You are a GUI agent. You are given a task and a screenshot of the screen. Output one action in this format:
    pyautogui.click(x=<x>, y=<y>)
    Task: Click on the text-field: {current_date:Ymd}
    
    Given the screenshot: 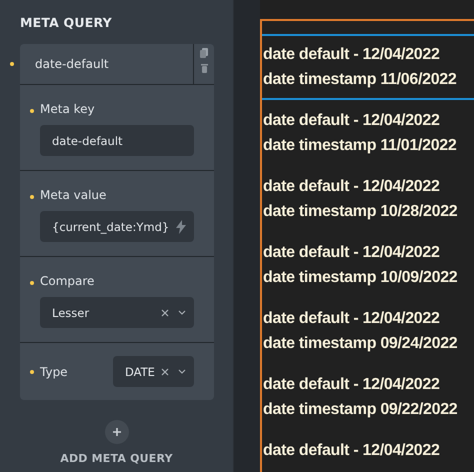 What is the action you would take?
    pyautogui.click(x=117, y=226)
    